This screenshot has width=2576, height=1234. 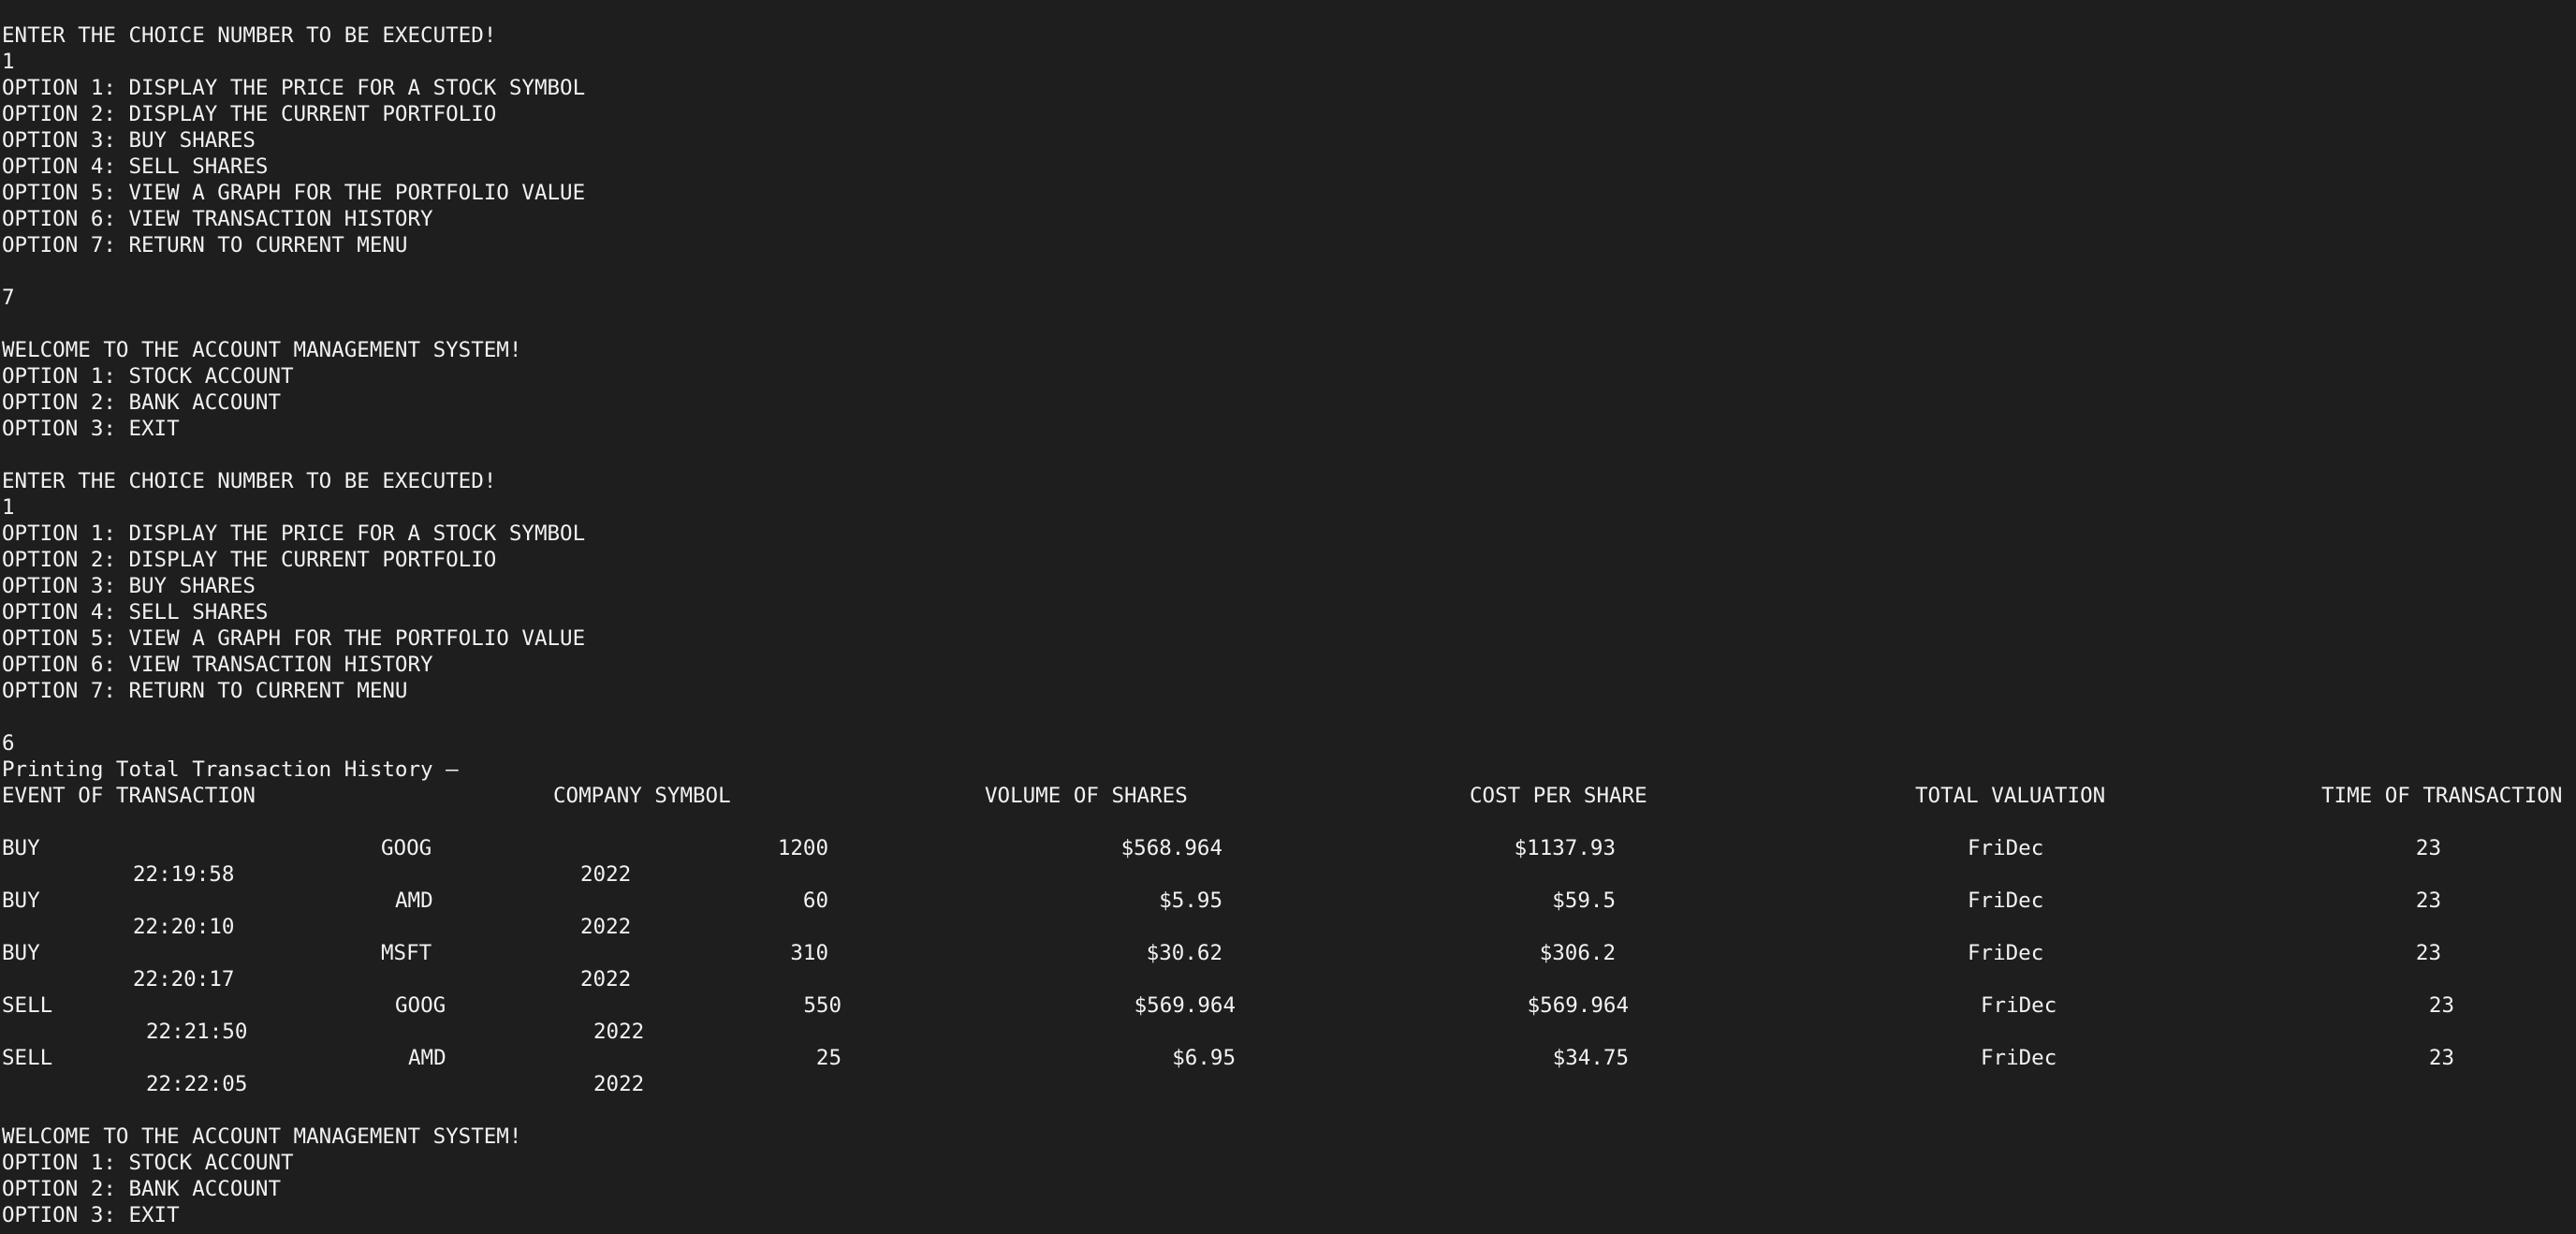 What do you see at coordinates (1289, 927) in the screenshot?
I see `transaction-row-continuation: 22:20:10 2022` at bounding box center [1289, 927].